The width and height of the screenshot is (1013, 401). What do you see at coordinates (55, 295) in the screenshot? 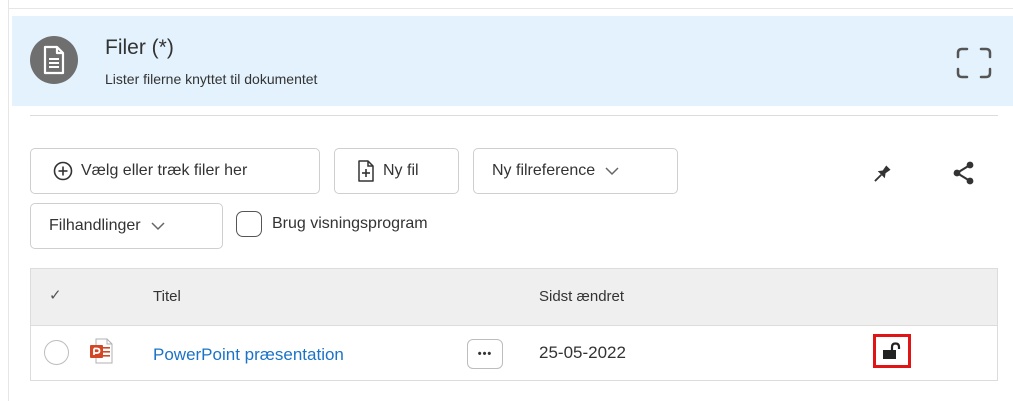
I see `select-all-check: ✓` at bounding box center [55, 295].